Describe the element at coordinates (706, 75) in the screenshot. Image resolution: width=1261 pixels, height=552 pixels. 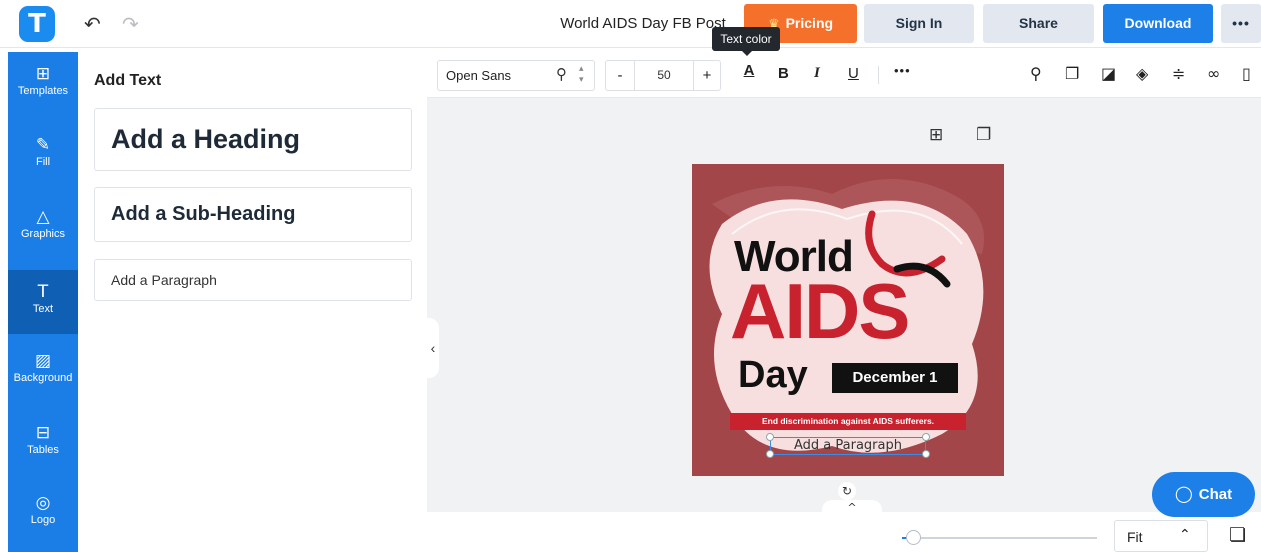
I see `increase-size-button: +` at that location.